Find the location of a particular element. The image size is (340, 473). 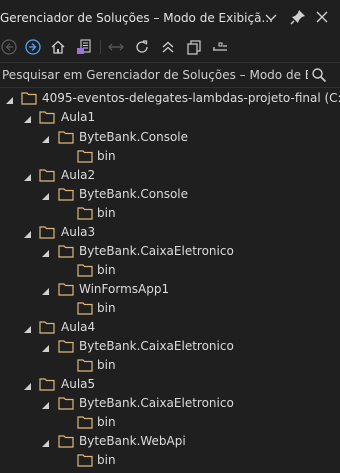

tree-label: ByteBank.WebApi is located at coordinates (132, 441).